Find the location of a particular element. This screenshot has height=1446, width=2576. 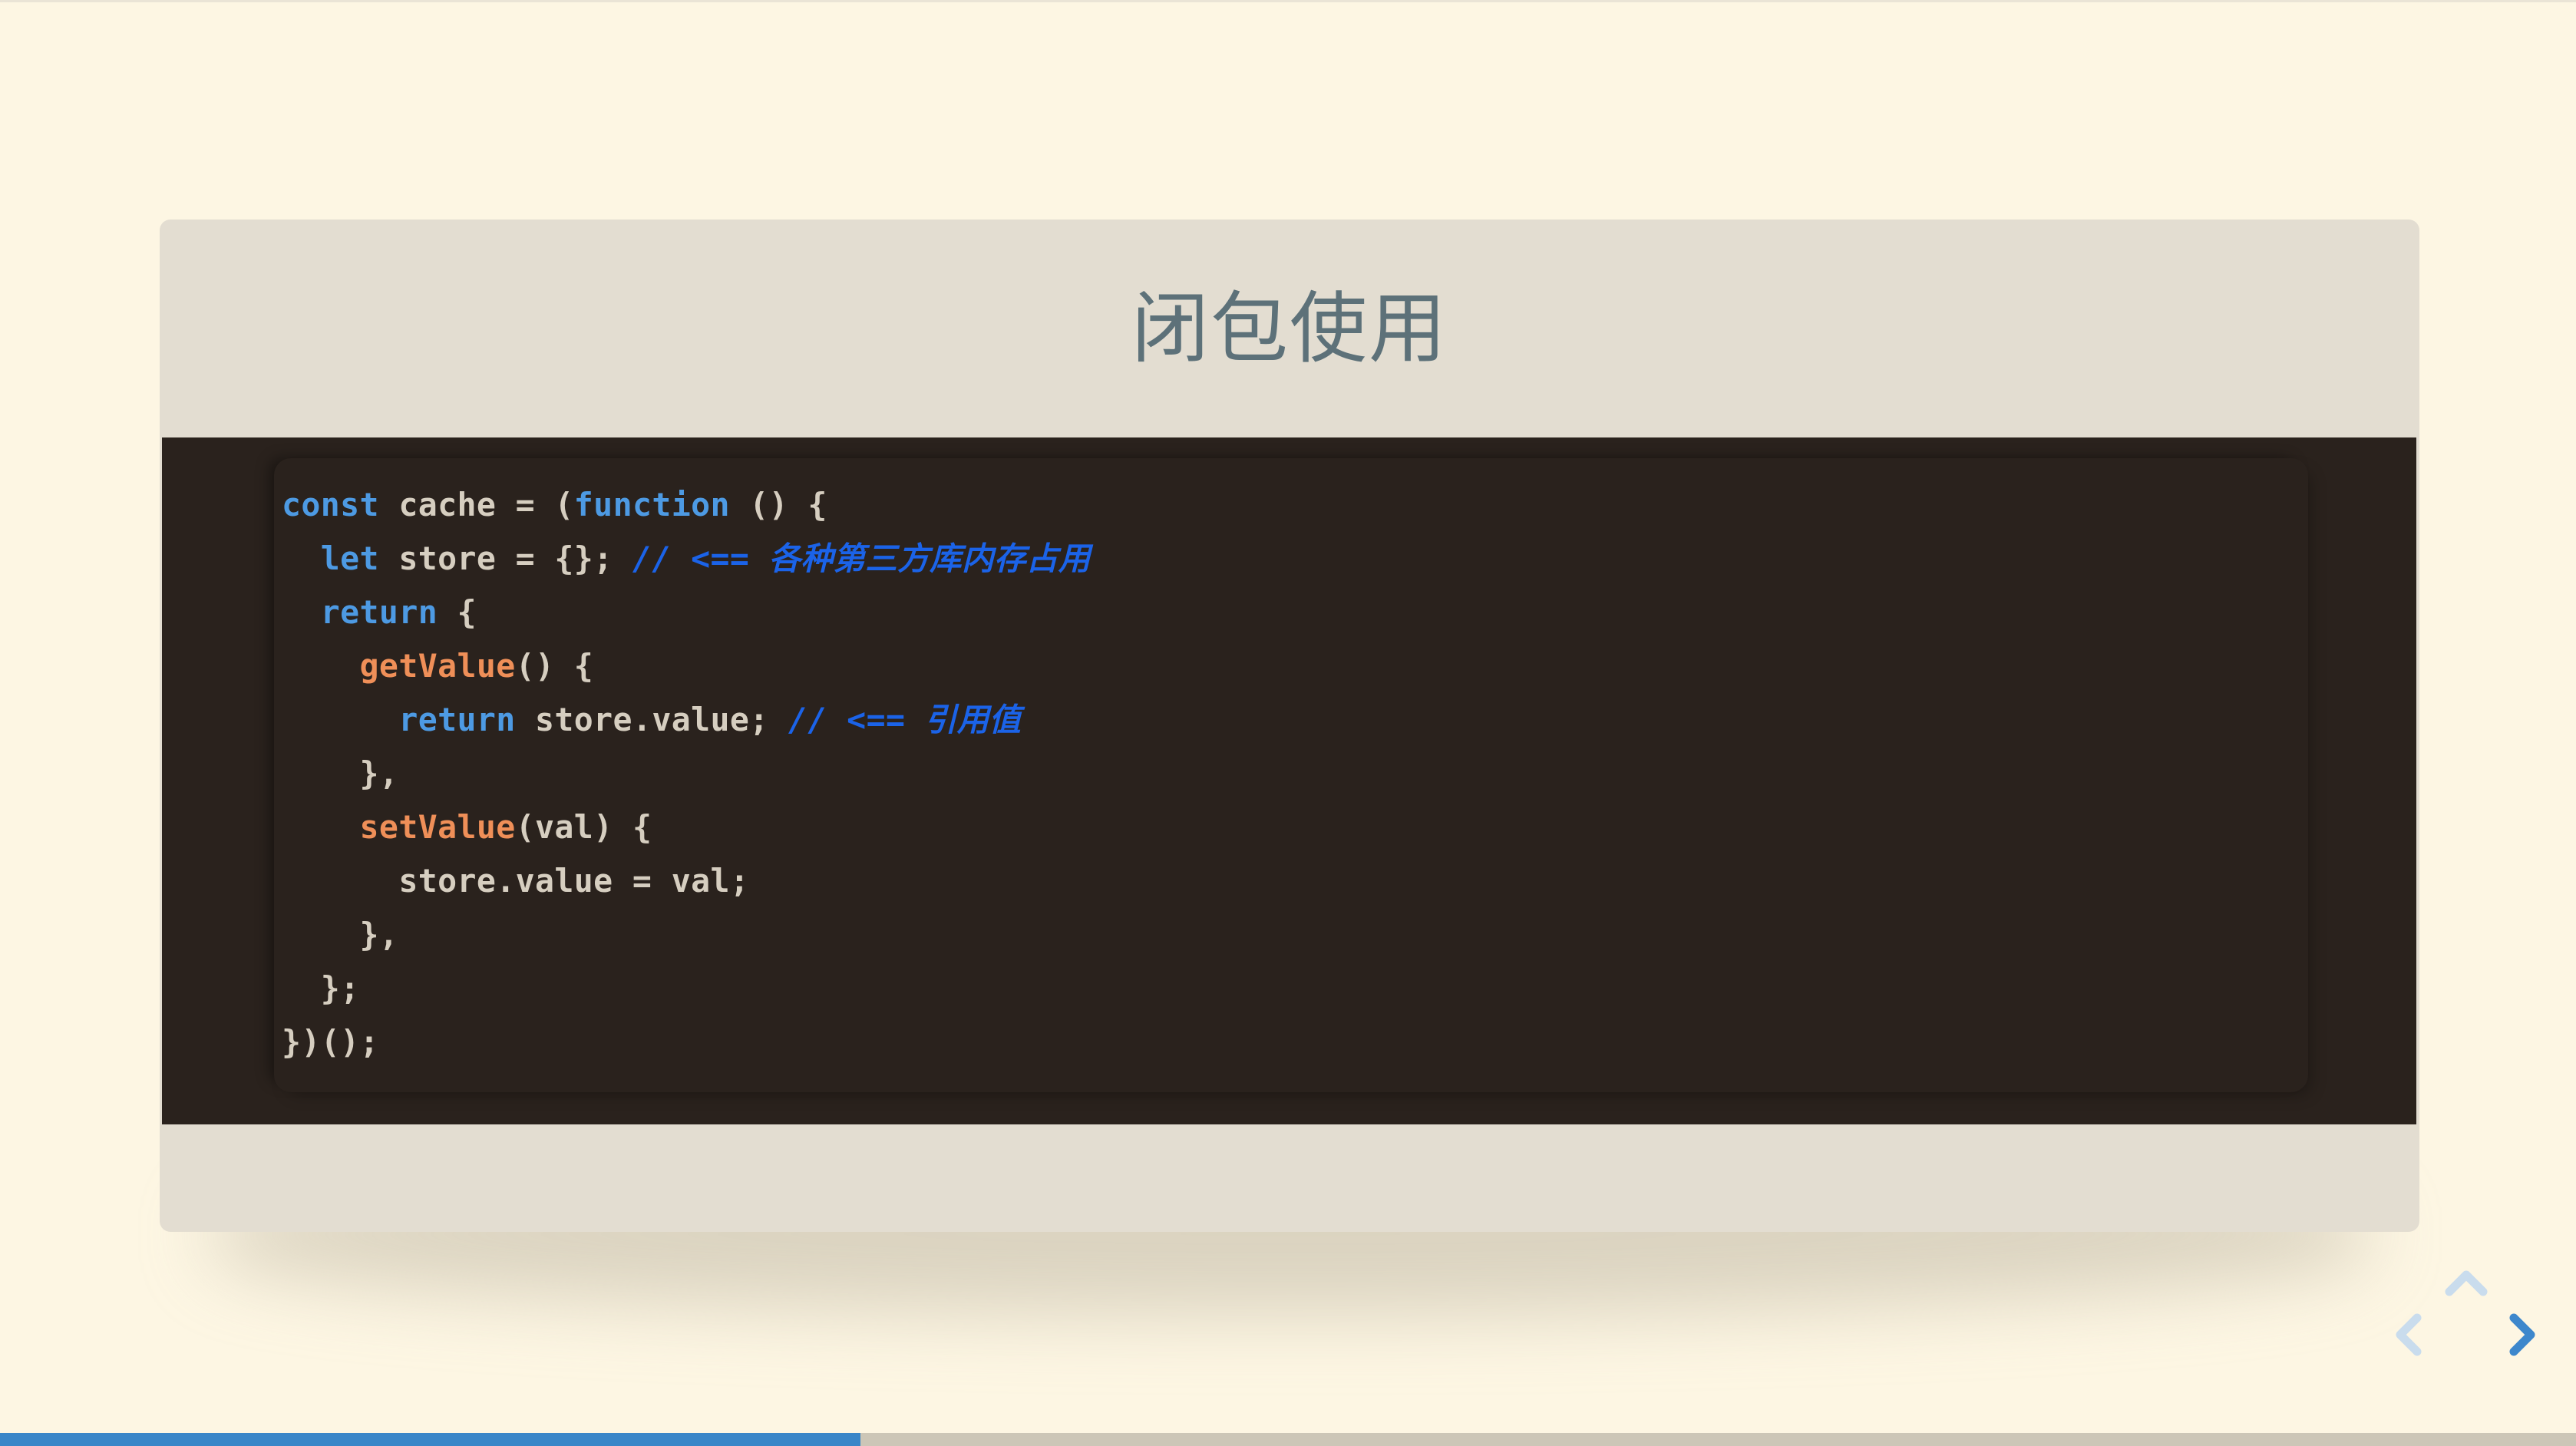

nav-up-button is located at coordinates (2466, 1286).